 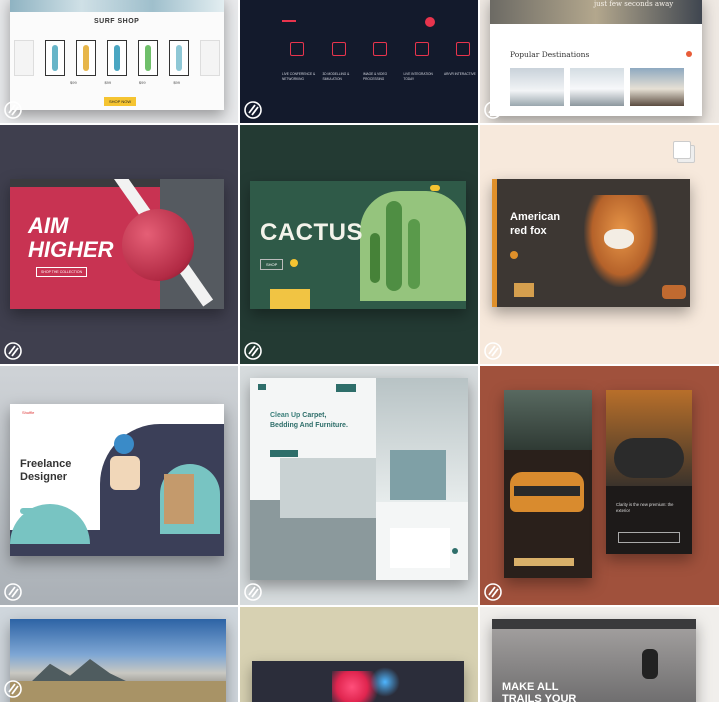 I want to click on tile-trails: MAKE ALL TRAILS YOUR, so click(x=599, y=654).